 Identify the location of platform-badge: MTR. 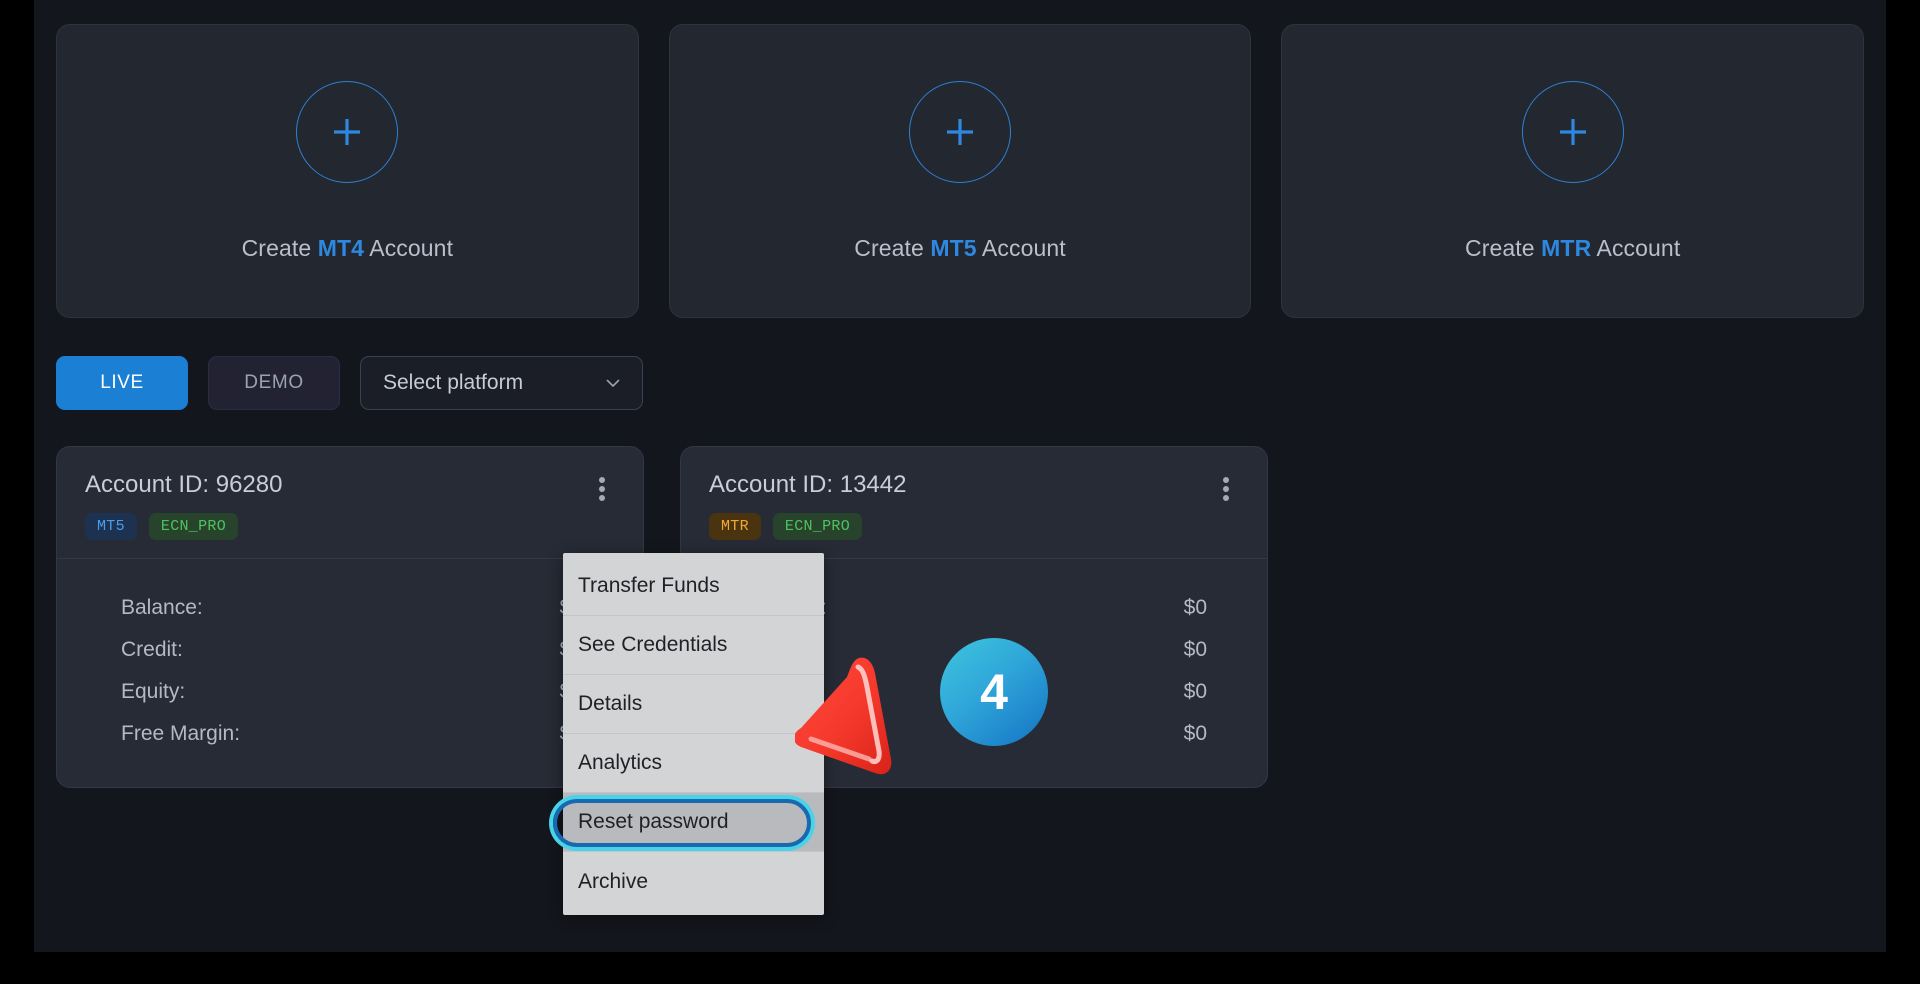
(735, 526).